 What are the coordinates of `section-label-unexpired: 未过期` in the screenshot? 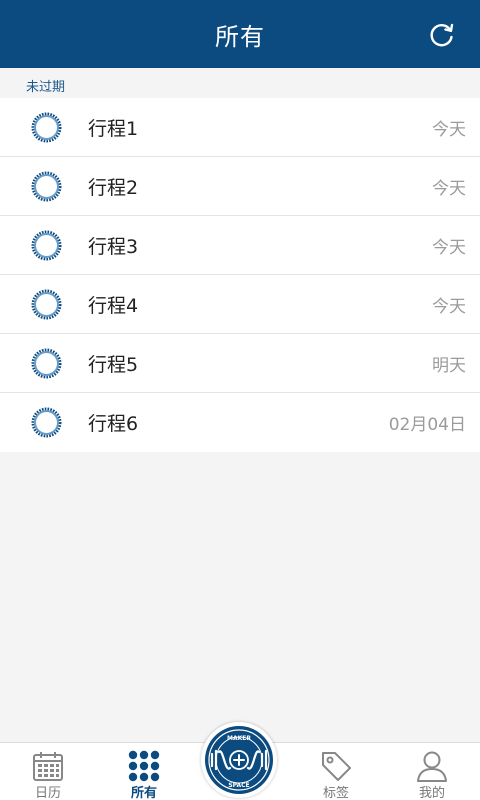 It's located at (46, 87).